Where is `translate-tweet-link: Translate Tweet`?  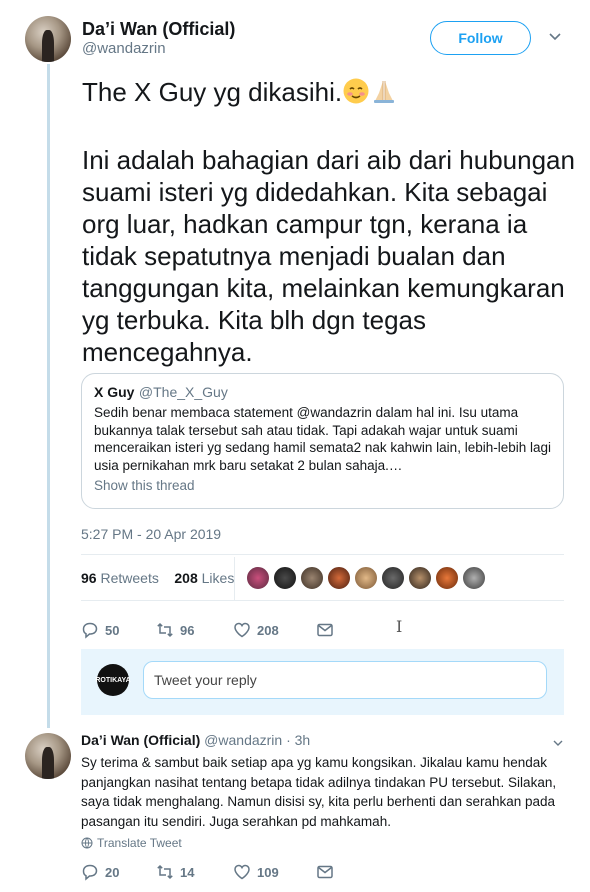 translate-tweet-link: Translate Tweet is located at coordinates (131, 843).